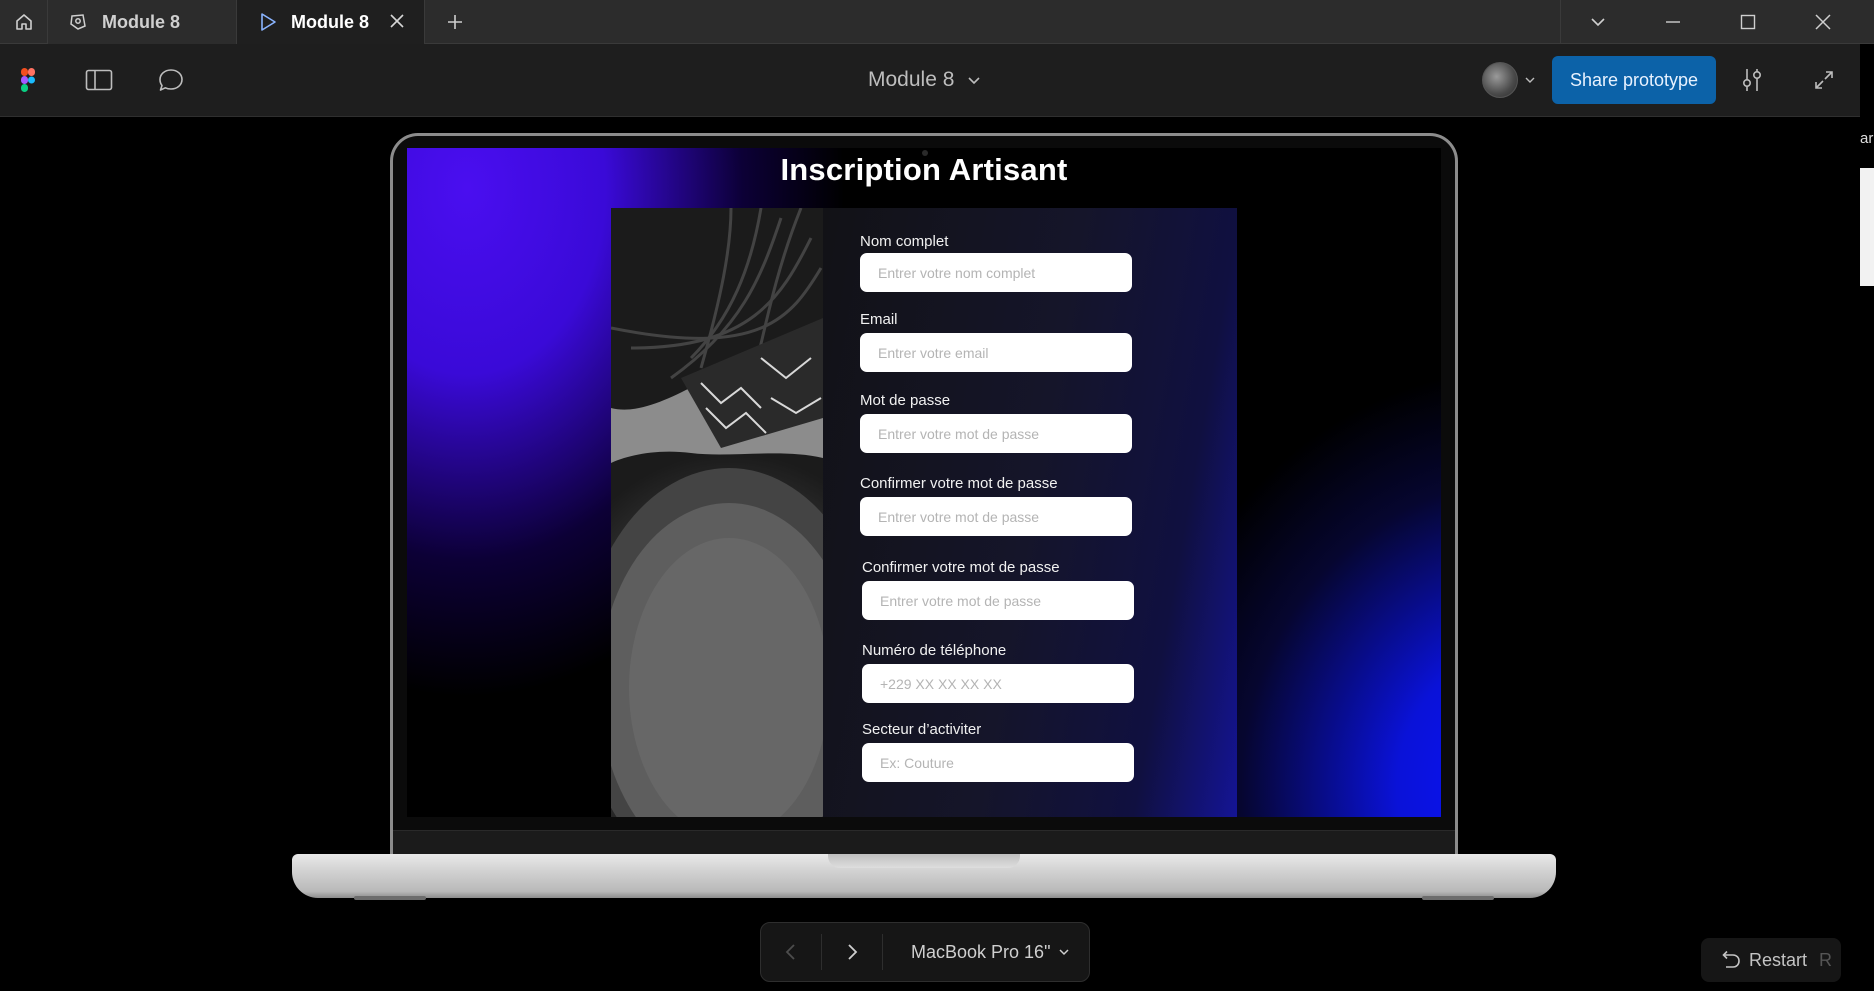  Describe the element at coordinates (1867, 138) in the screenshot. I see `background-window-text: arl` at that location.